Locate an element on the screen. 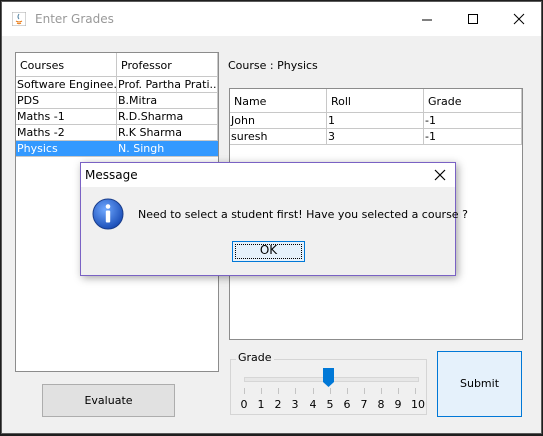 The height and width of the screenshot is (436, 543). column-header-name: Name is located at coordinates (278, 101).